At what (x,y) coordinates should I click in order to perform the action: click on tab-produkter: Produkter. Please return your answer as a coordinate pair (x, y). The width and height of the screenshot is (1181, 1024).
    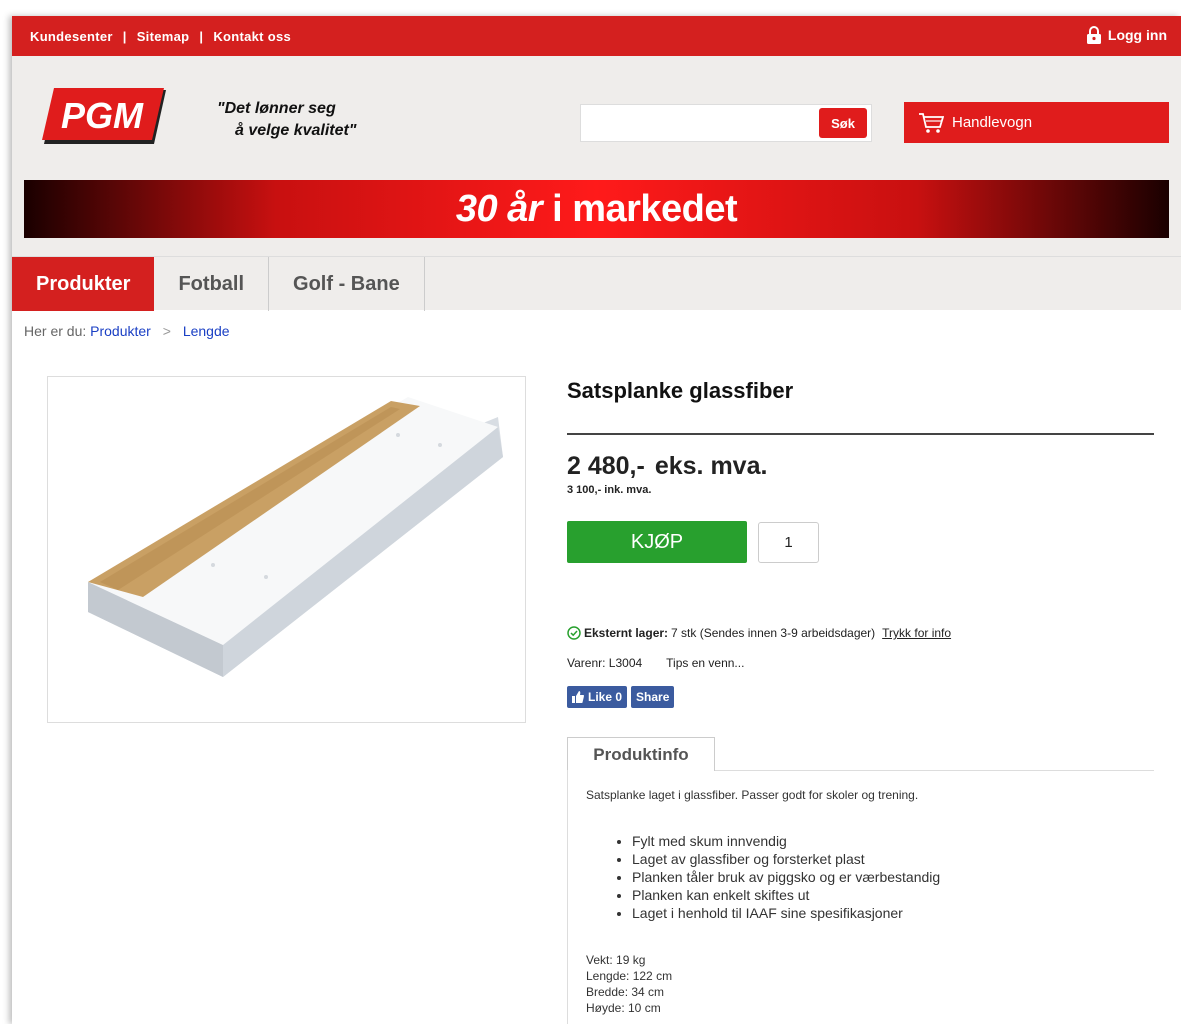
    Looking at the image, I should click on (83, 284).